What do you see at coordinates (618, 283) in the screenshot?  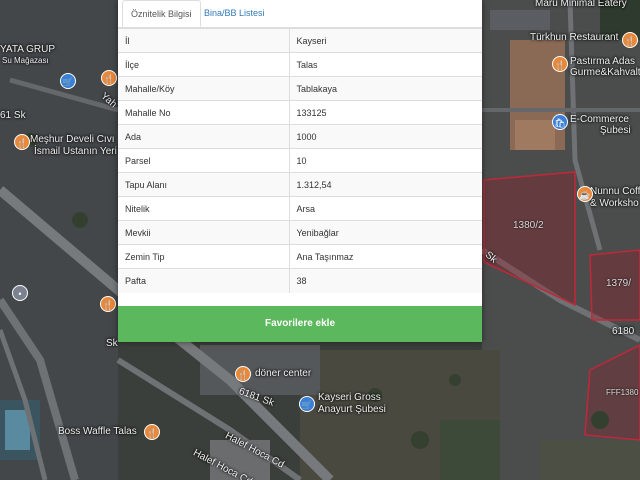 I see `parcel-label-1379: 1379/` at bounding box center [618, 283].